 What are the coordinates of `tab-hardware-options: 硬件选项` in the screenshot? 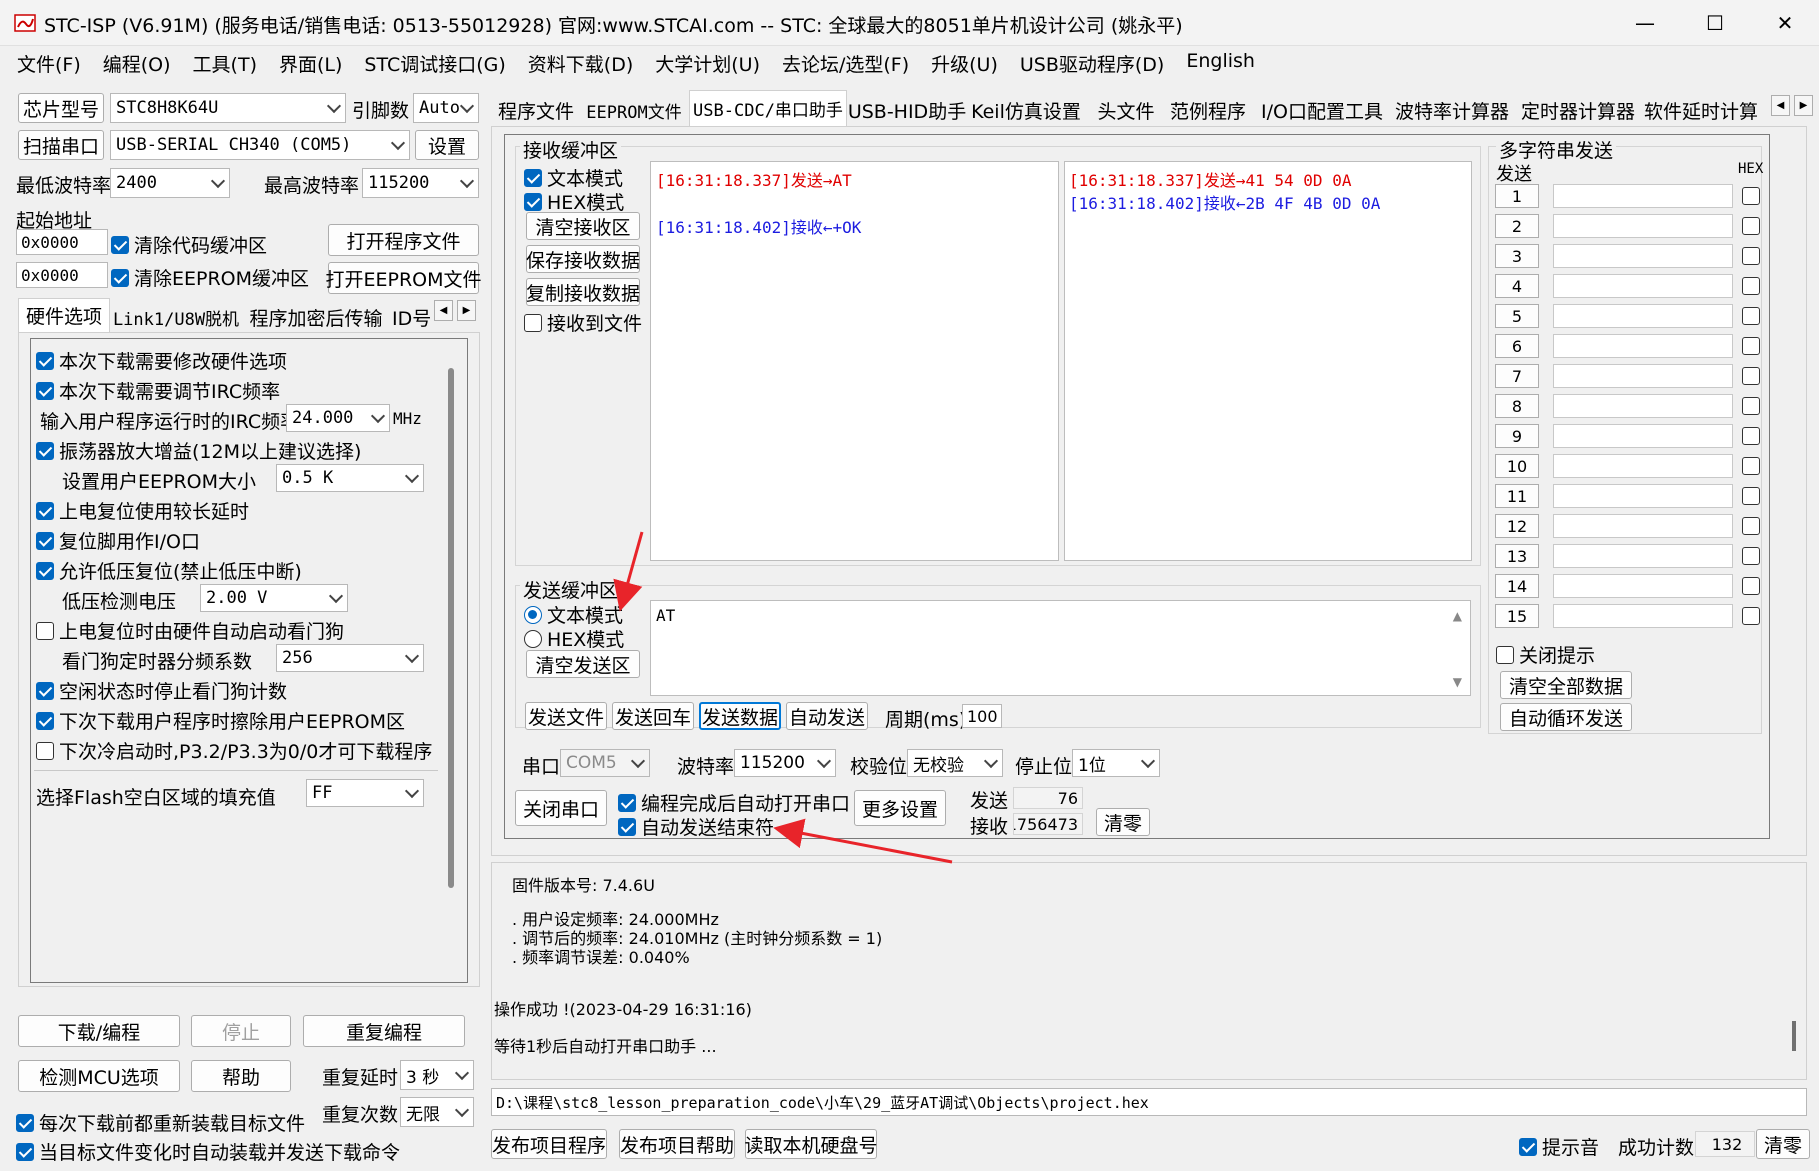 It's located at (64, 315).